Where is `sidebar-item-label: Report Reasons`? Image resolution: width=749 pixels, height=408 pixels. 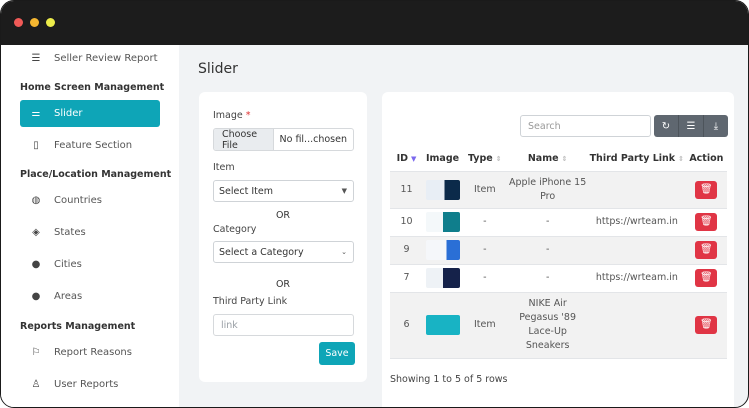
sidebar-item-label: Report Reasons is located at coordinates (93, 352).